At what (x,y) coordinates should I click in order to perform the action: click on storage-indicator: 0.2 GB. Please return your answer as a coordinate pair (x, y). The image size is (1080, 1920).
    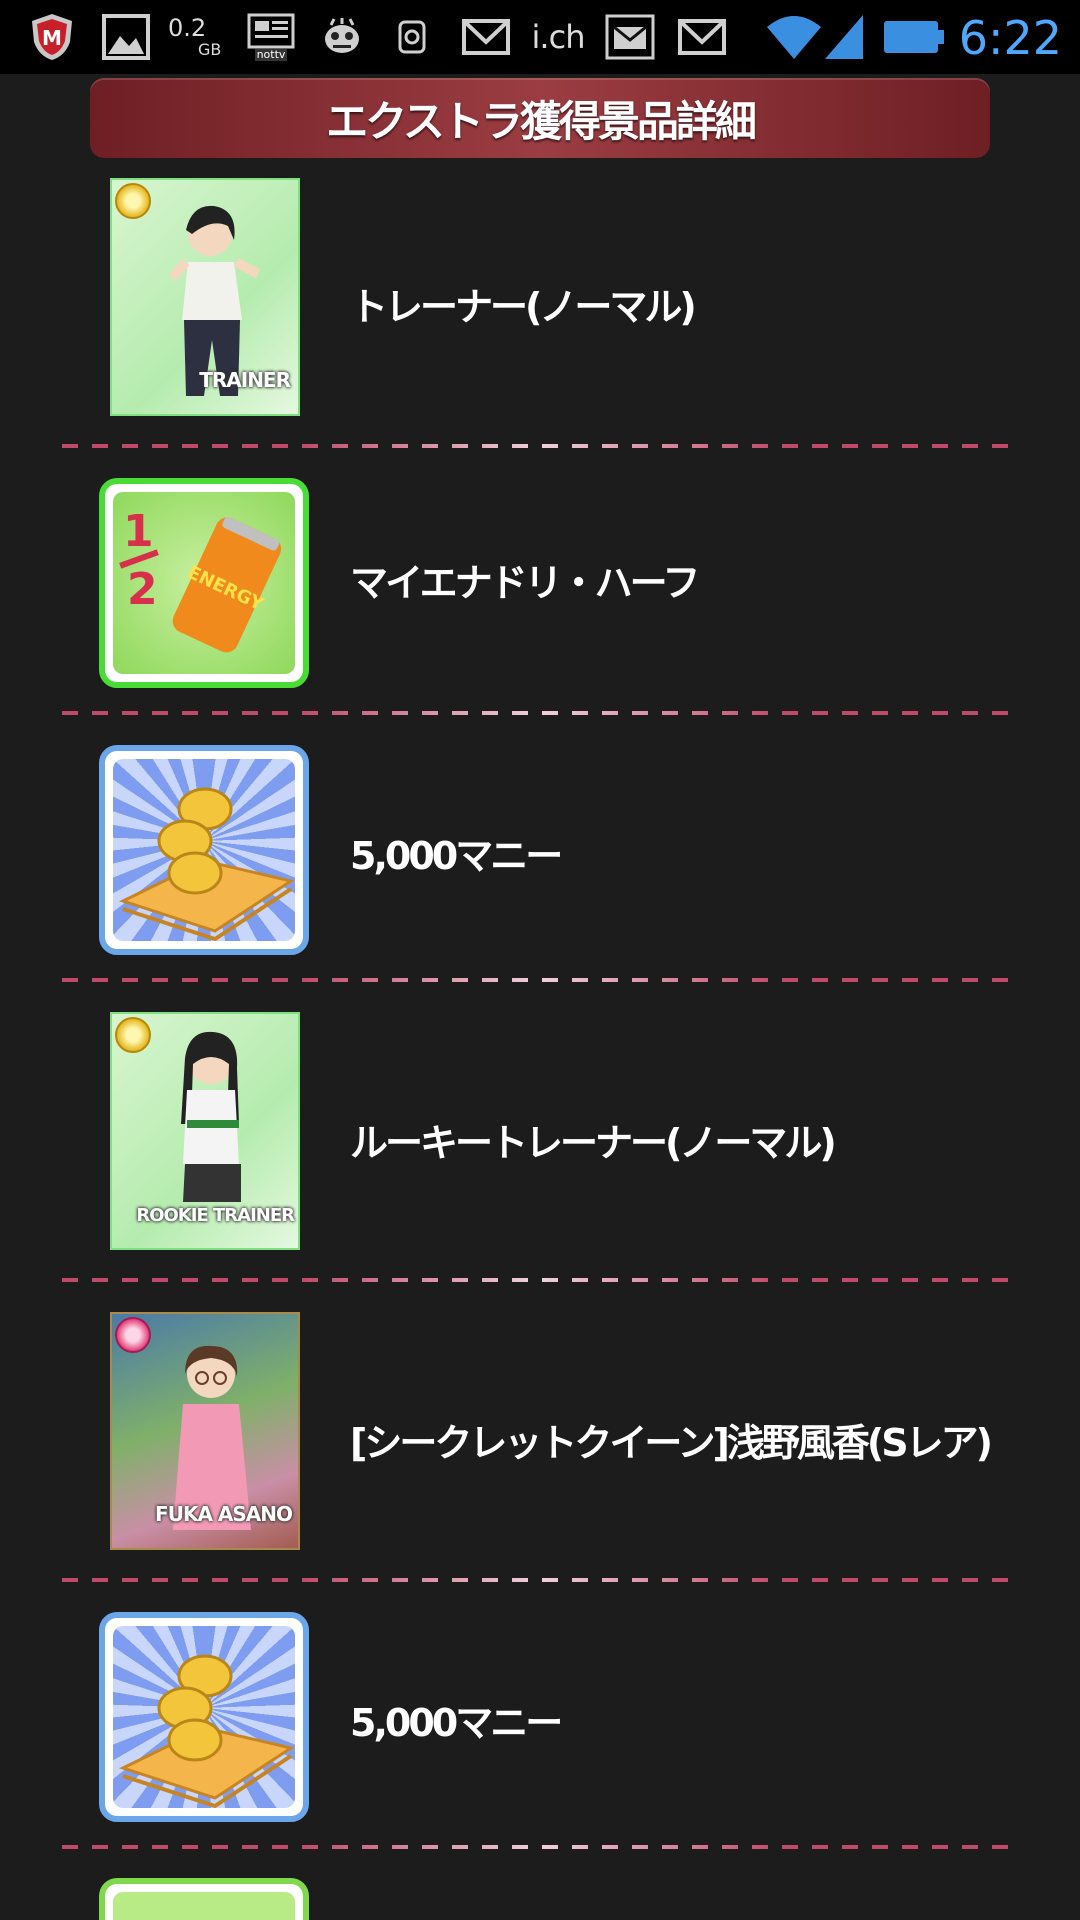
    Looking at the image, I should click on (200, 37).